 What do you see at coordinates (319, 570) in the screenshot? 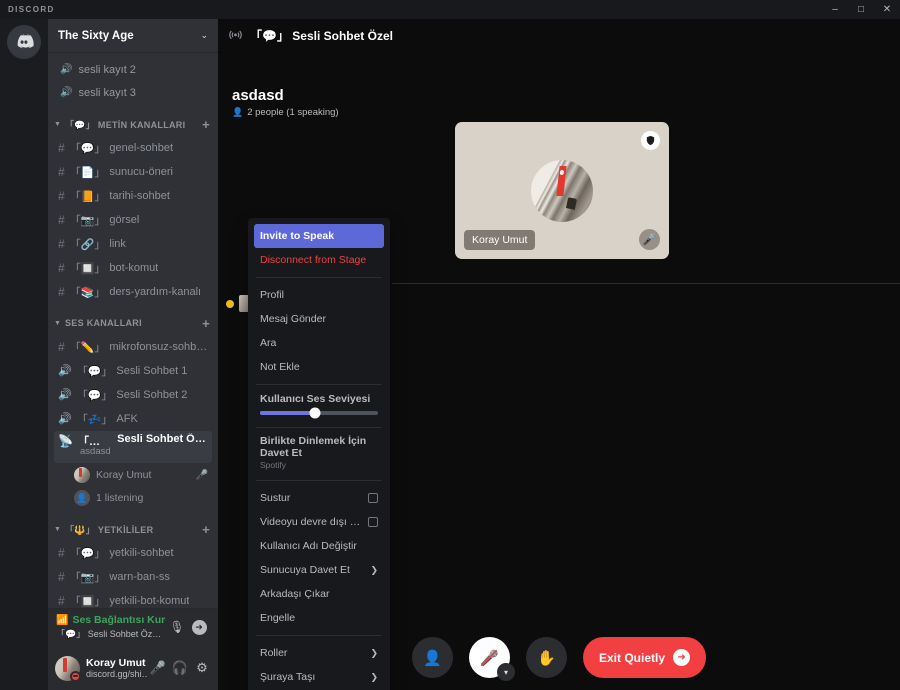
I see `menu-item-sunucuya-davet-et: Sunucuya Davet Et ❯` at bounding box center [319, 570].